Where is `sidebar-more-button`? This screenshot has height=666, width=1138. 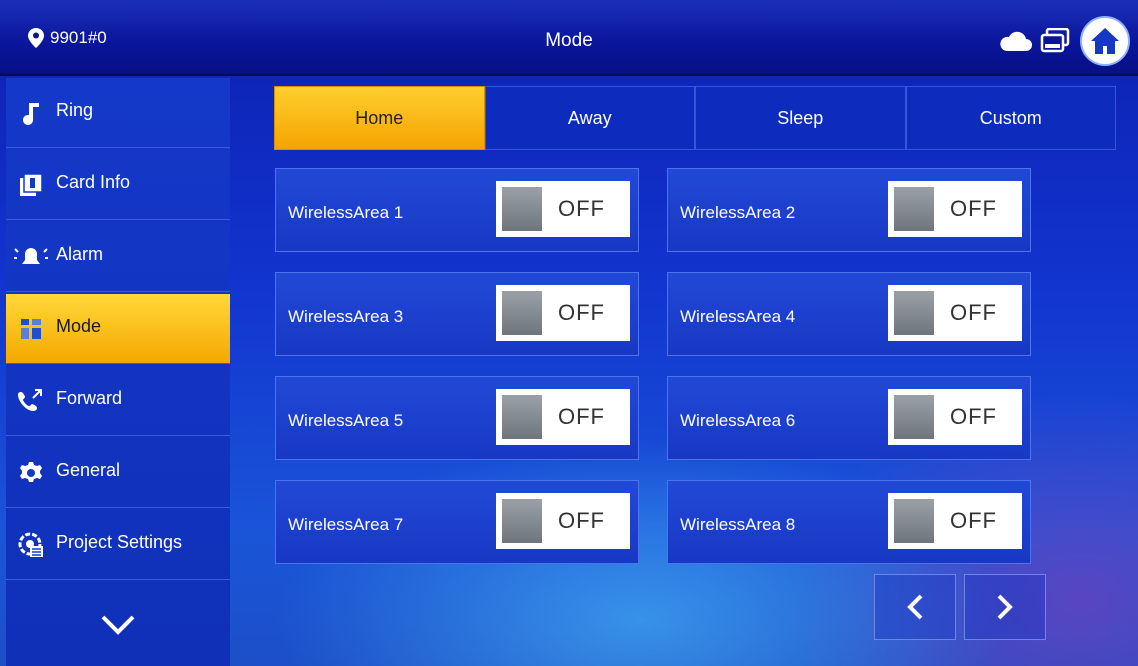 sidebar-more-button is located at coordinates (118, 625).